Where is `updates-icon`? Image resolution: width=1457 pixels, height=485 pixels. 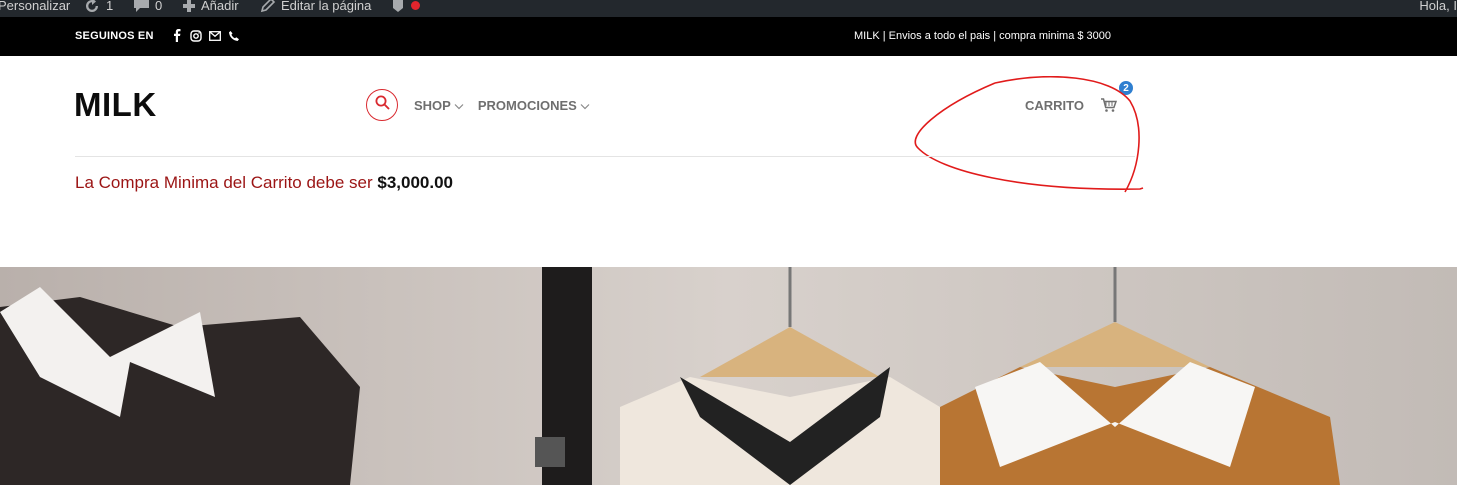
updates-icon is located at coordinates (92, 6).